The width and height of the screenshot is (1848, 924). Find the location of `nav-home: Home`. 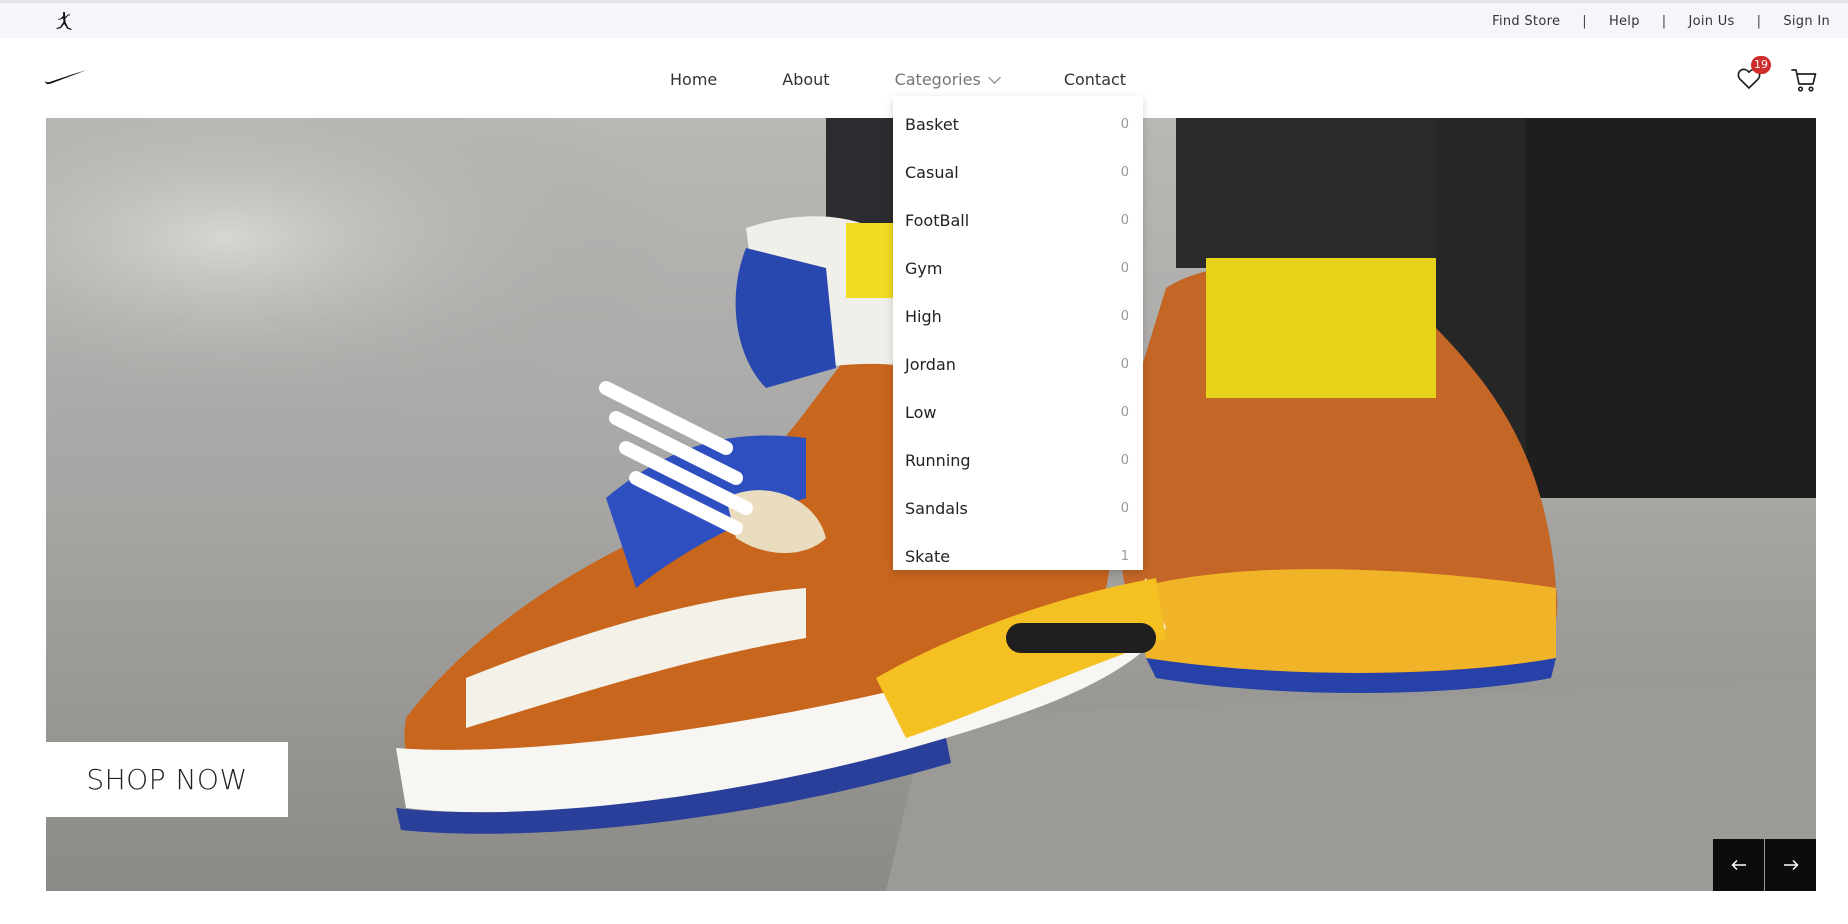

nav-home: Home is located at coordinates (693, 79).